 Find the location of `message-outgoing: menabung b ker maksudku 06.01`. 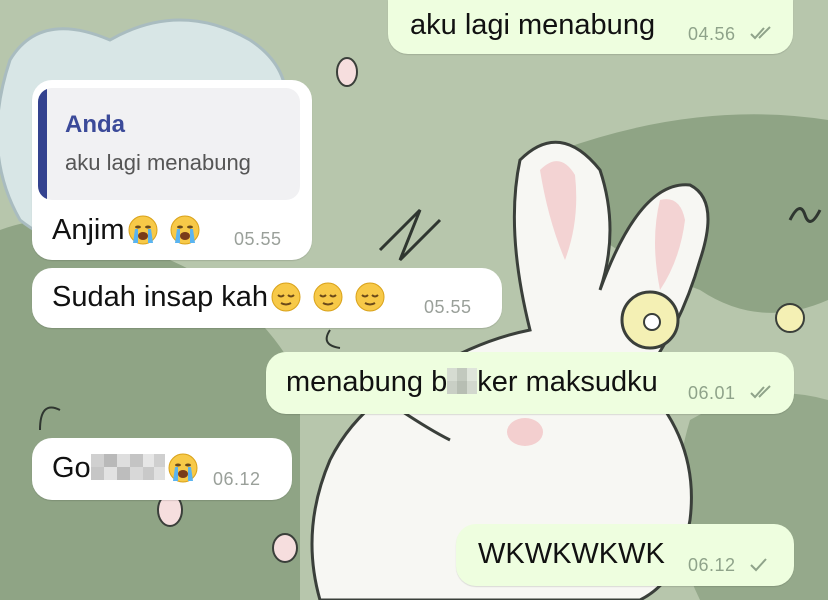

message-outgoing: menabung b ker maksudku 06.01 is located at coordinates (530, 383).